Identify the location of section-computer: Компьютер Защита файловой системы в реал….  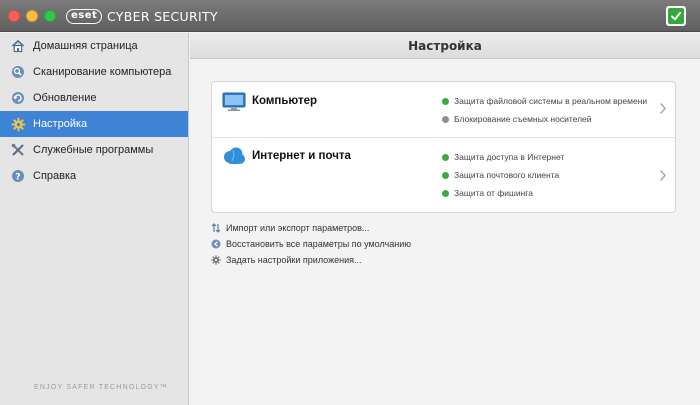
(443, 110).